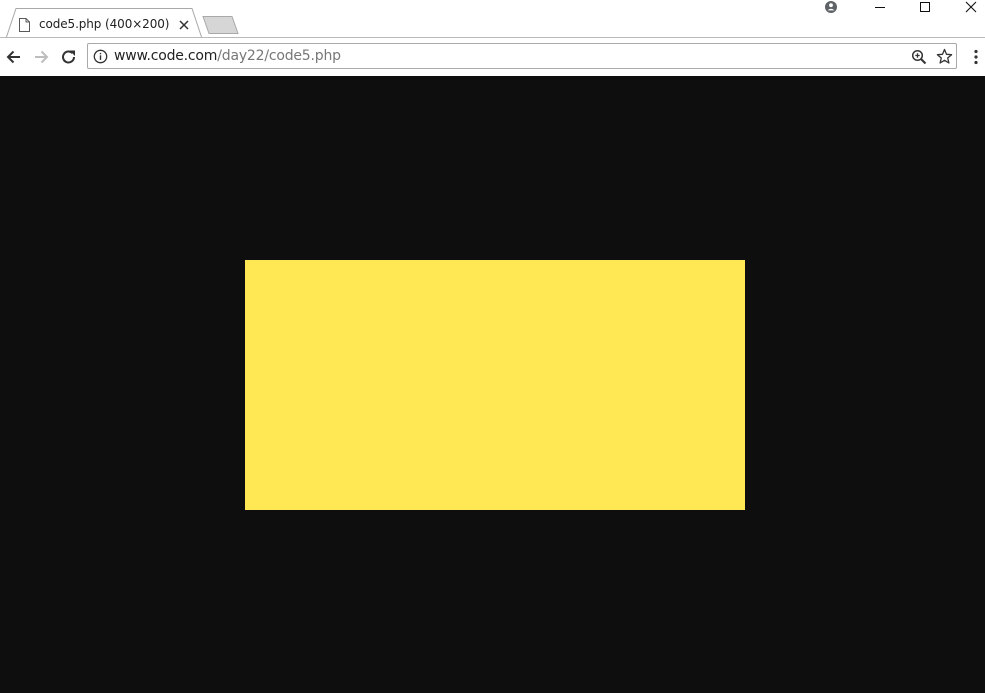 The width and height of the screenshot is (985, 693). I want to click on maximize-button, so click(924, 7).